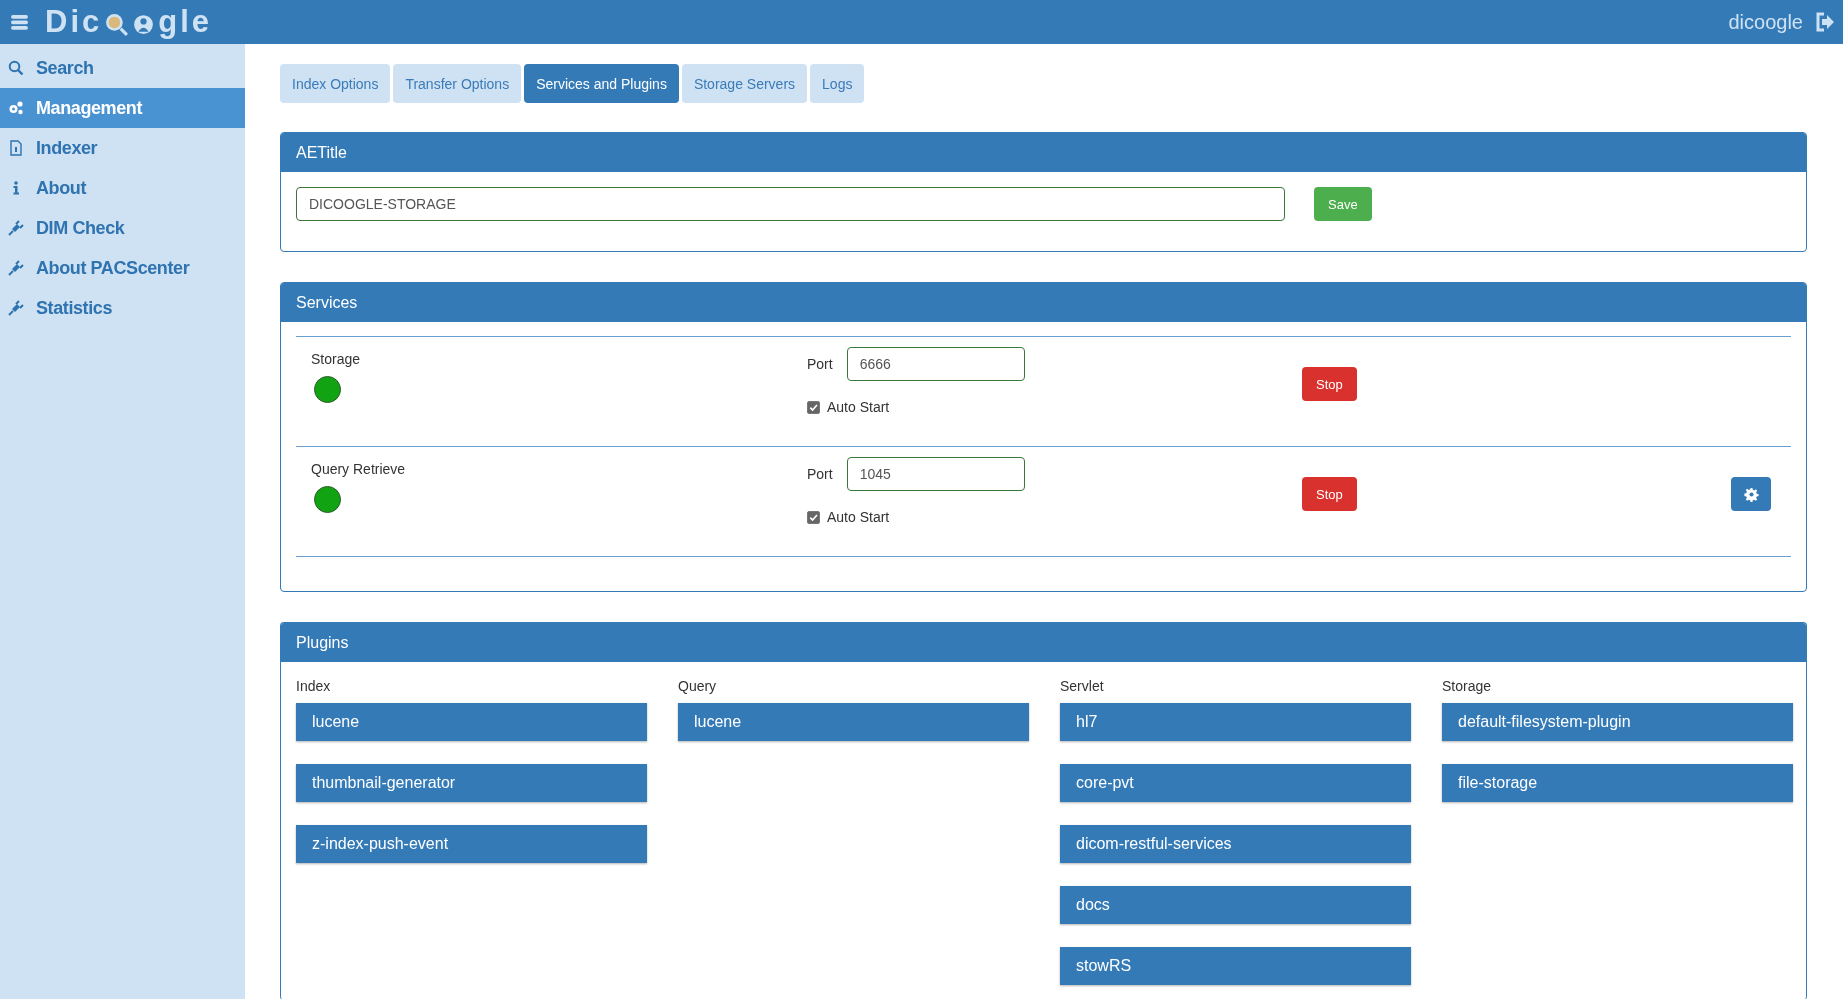 The height and width of the screenshot is (999, 1843). Describe the element at coordinates (1343, 204) in the screenshot. I see `save-button: Save` at that location.